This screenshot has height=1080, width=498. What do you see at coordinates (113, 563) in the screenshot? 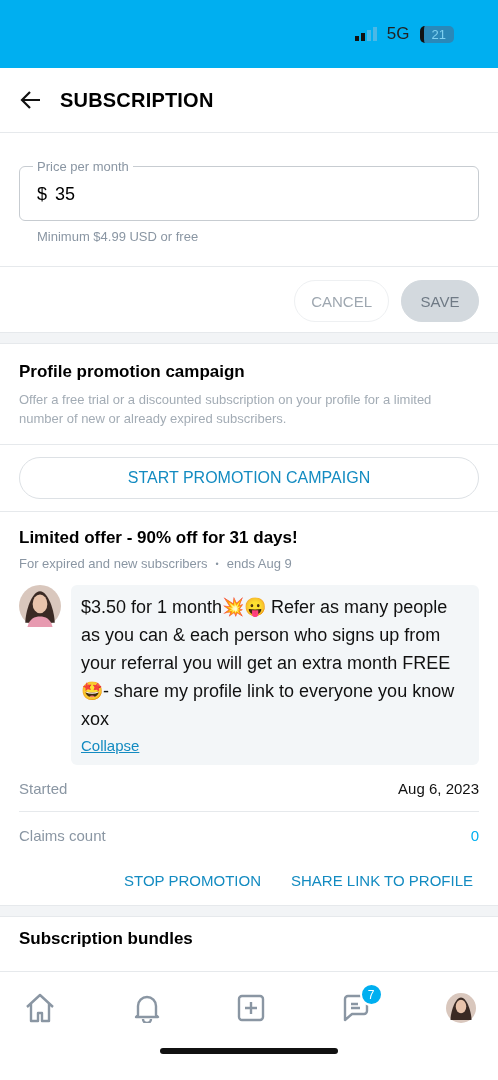
I see `offer-audience: For expired and new subscribers` at bounding box center [113, 563].